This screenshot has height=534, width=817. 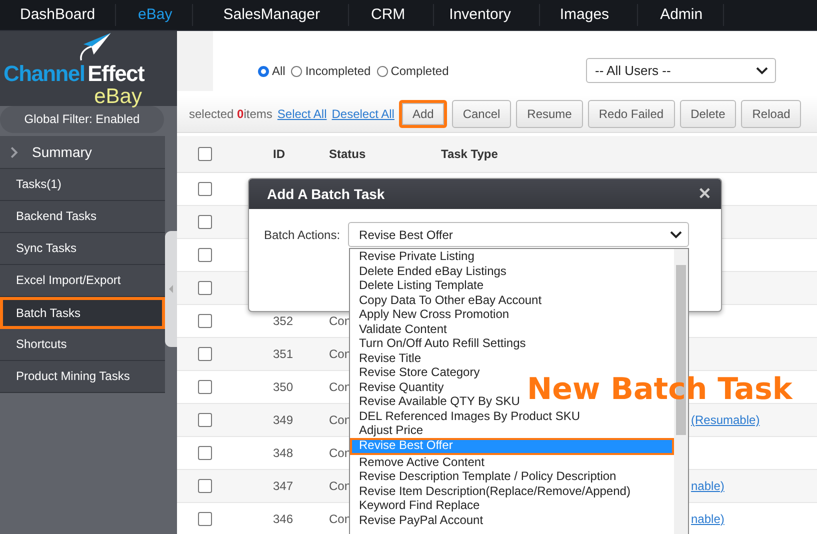 What do you see at coordinates (681, 15) in the screenshot?
I see `nav-tab: Admin` at bounding box center [681, 15].